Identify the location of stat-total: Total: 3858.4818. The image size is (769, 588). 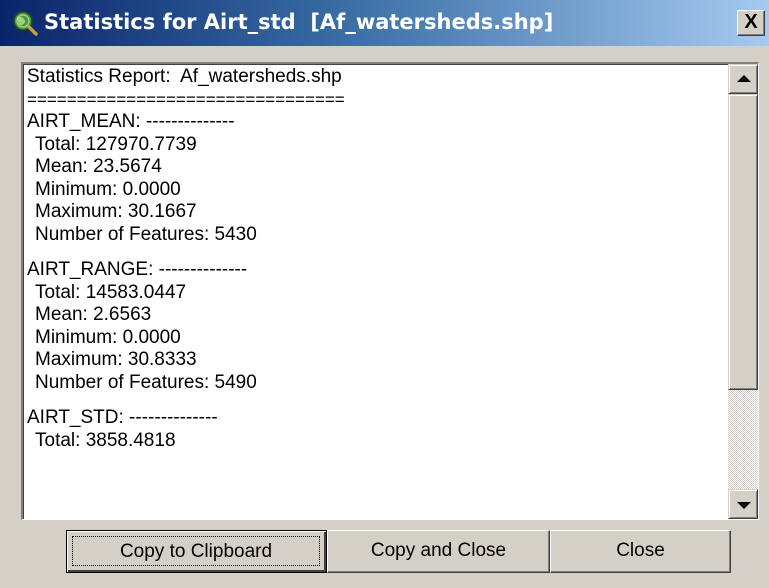
(105, 440).